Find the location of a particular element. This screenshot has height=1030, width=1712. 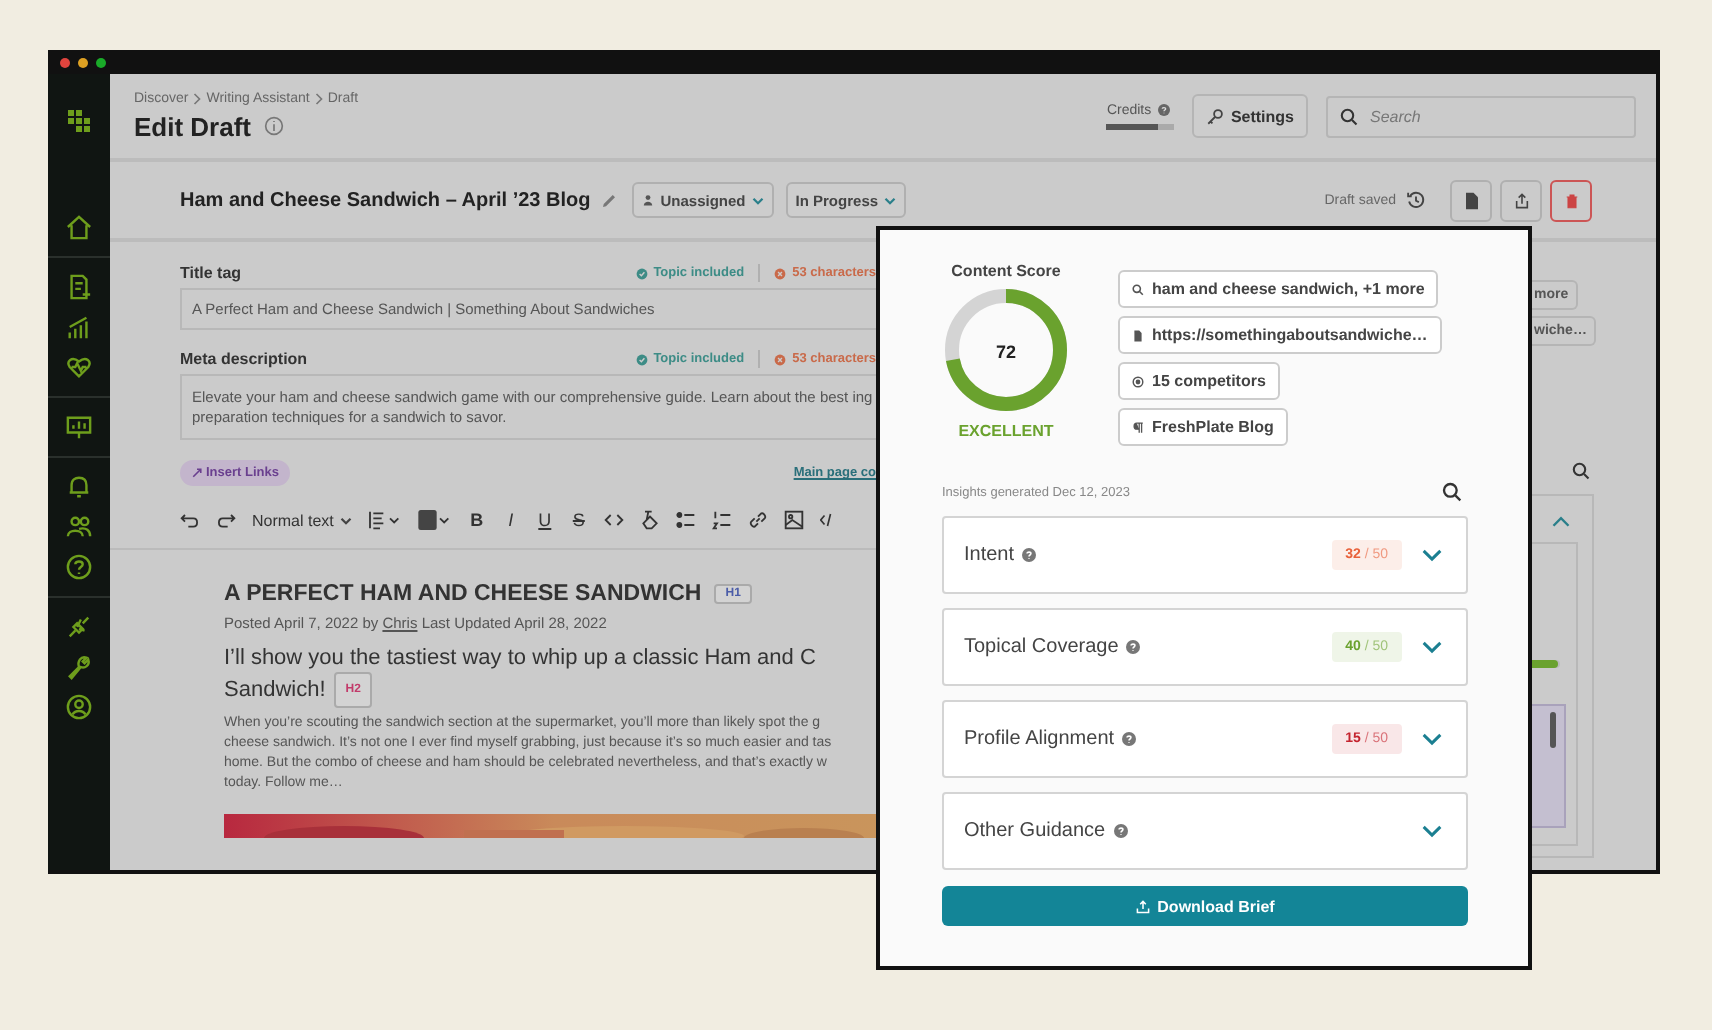

accordion-section: Other Guidance is located at coordinates (1205, 831).